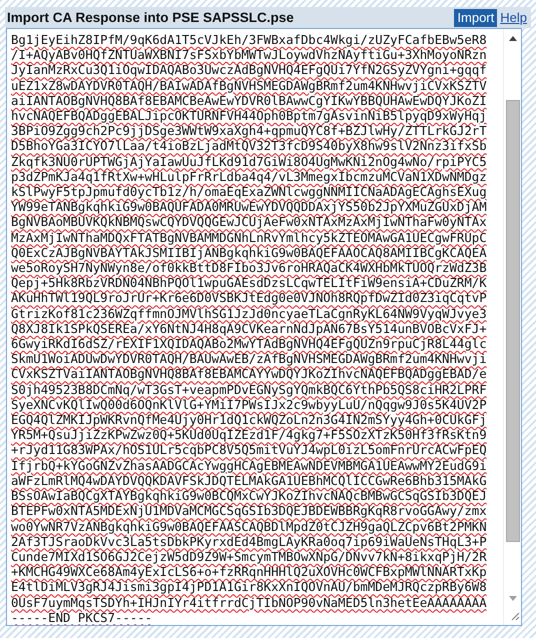 This screenshot has width=536, height=638. I want to click on scroll-thumb, so click(513, 321).